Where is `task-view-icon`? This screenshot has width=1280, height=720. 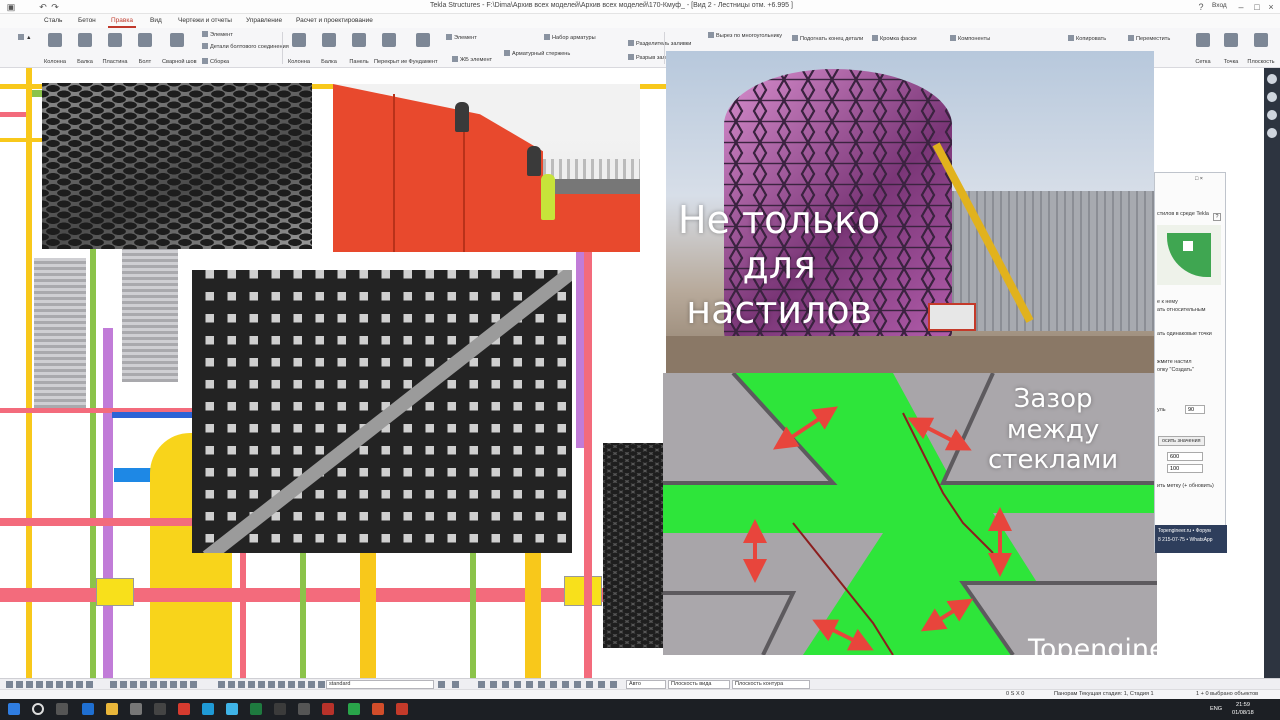
task-view-icon is located at coordinates (62, 709).